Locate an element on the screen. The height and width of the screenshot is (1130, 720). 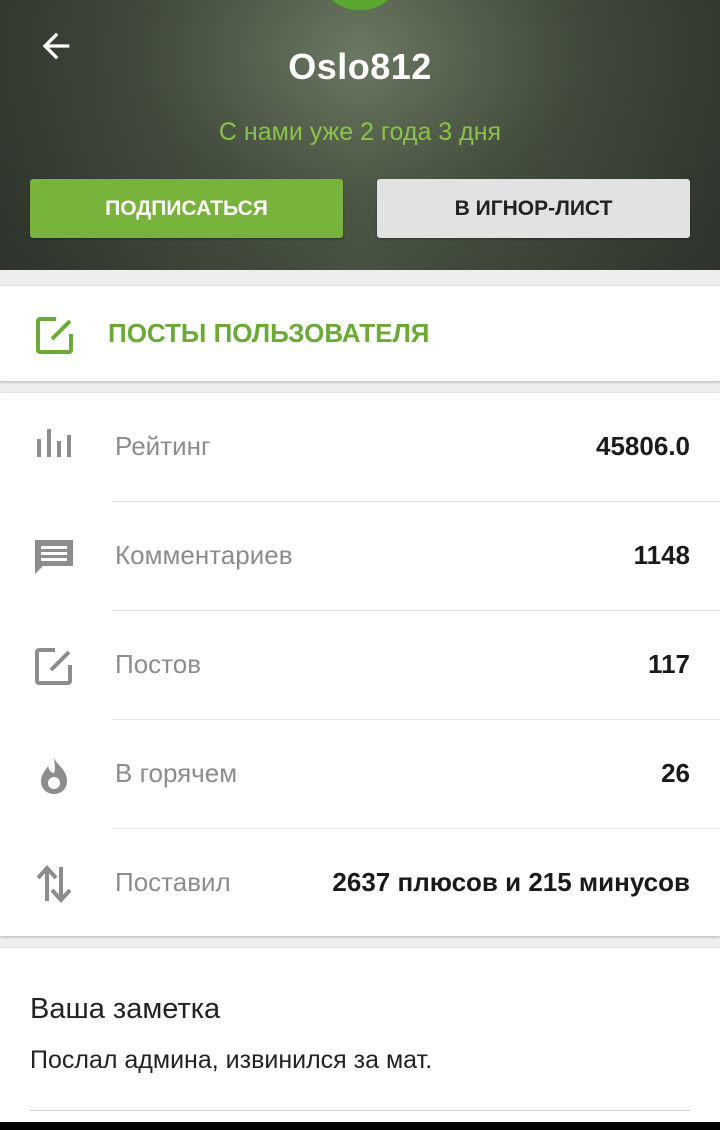
stat-row-posts: Постов 117 is located at coordinates (360, 665).